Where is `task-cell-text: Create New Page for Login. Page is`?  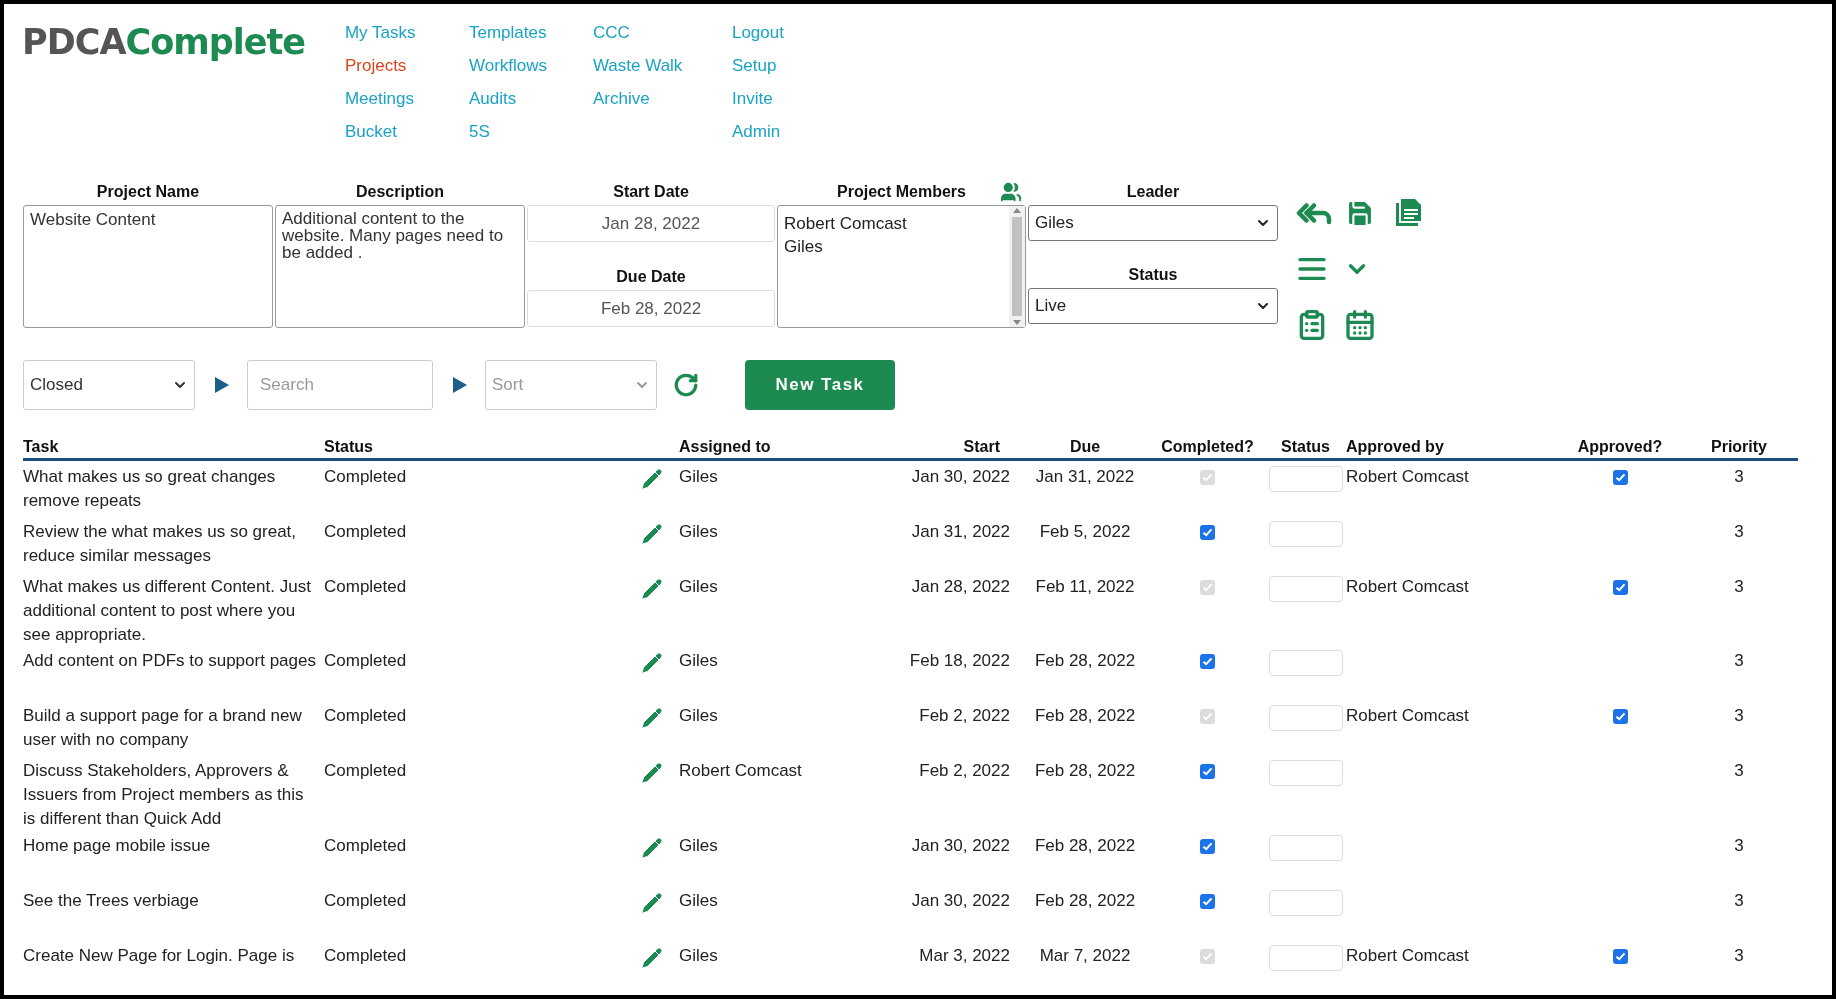
task-cell-text: Create New Page for Login. Page is is located at coordinates (159, 956).